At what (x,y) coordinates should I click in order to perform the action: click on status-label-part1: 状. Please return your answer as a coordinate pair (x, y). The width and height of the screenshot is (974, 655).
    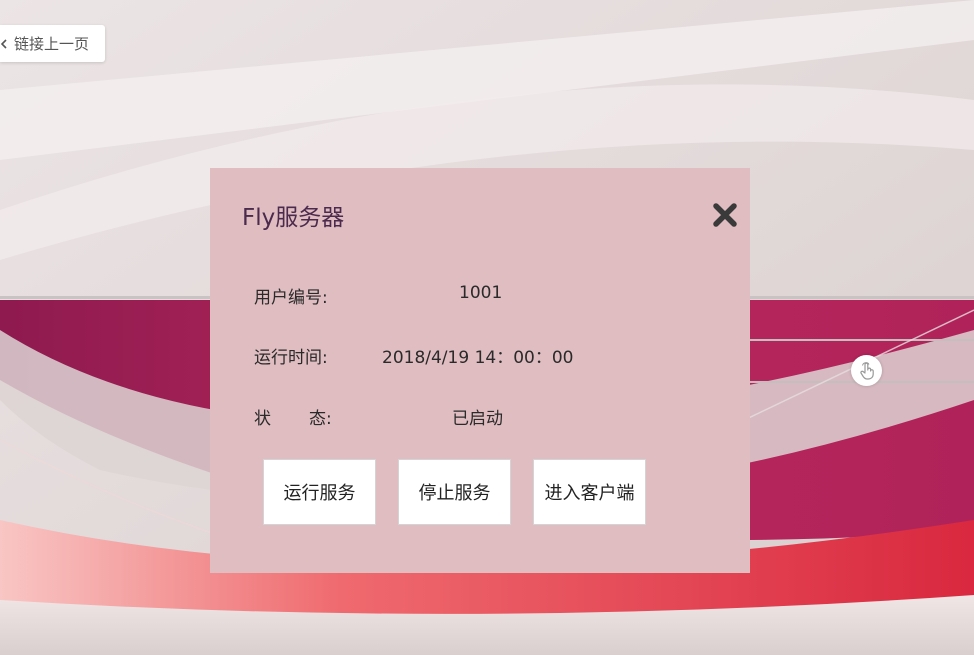
    Looking at the image, I should click on (262, 419).